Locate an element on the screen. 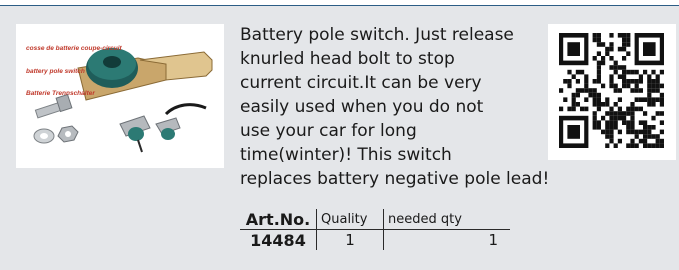  header-quality: Quality is located at coordinates (350, 219).